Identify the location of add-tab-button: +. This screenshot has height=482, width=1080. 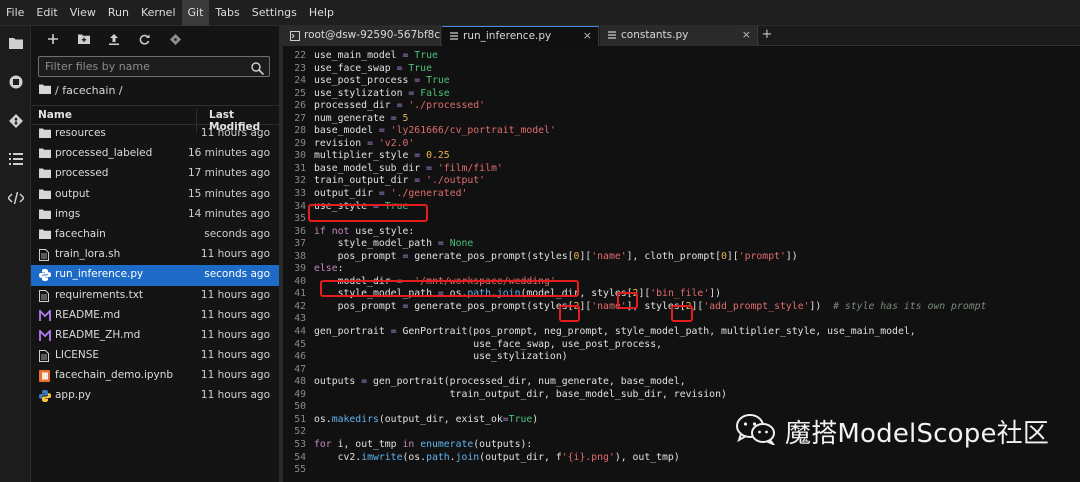
(767, 36).